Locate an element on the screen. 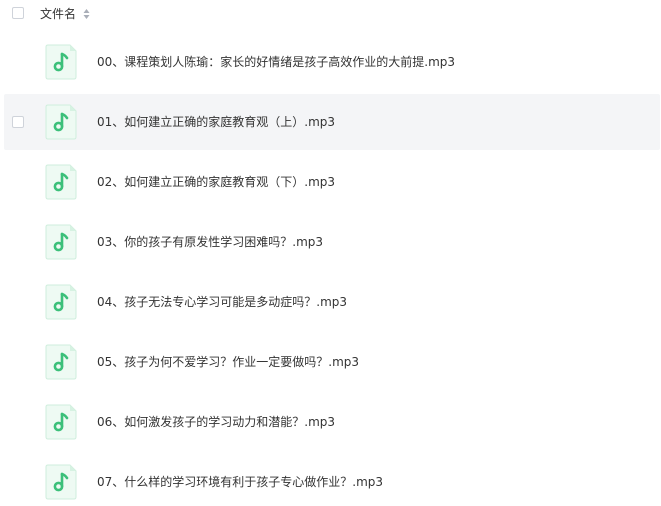  file-row: 07、什么样的学习环境有利于孩子专心做作业？.mp3 is located at coordinates (332, 480).